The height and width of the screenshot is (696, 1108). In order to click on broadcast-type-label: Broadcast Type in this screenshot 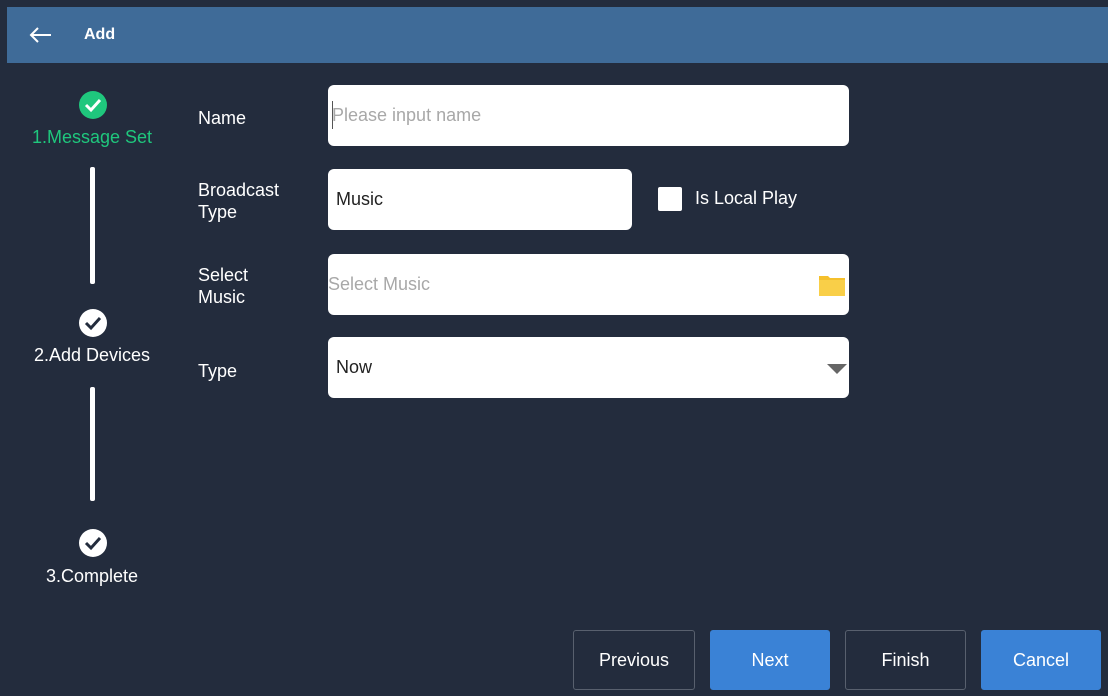, I will do `click(238, 201)`.